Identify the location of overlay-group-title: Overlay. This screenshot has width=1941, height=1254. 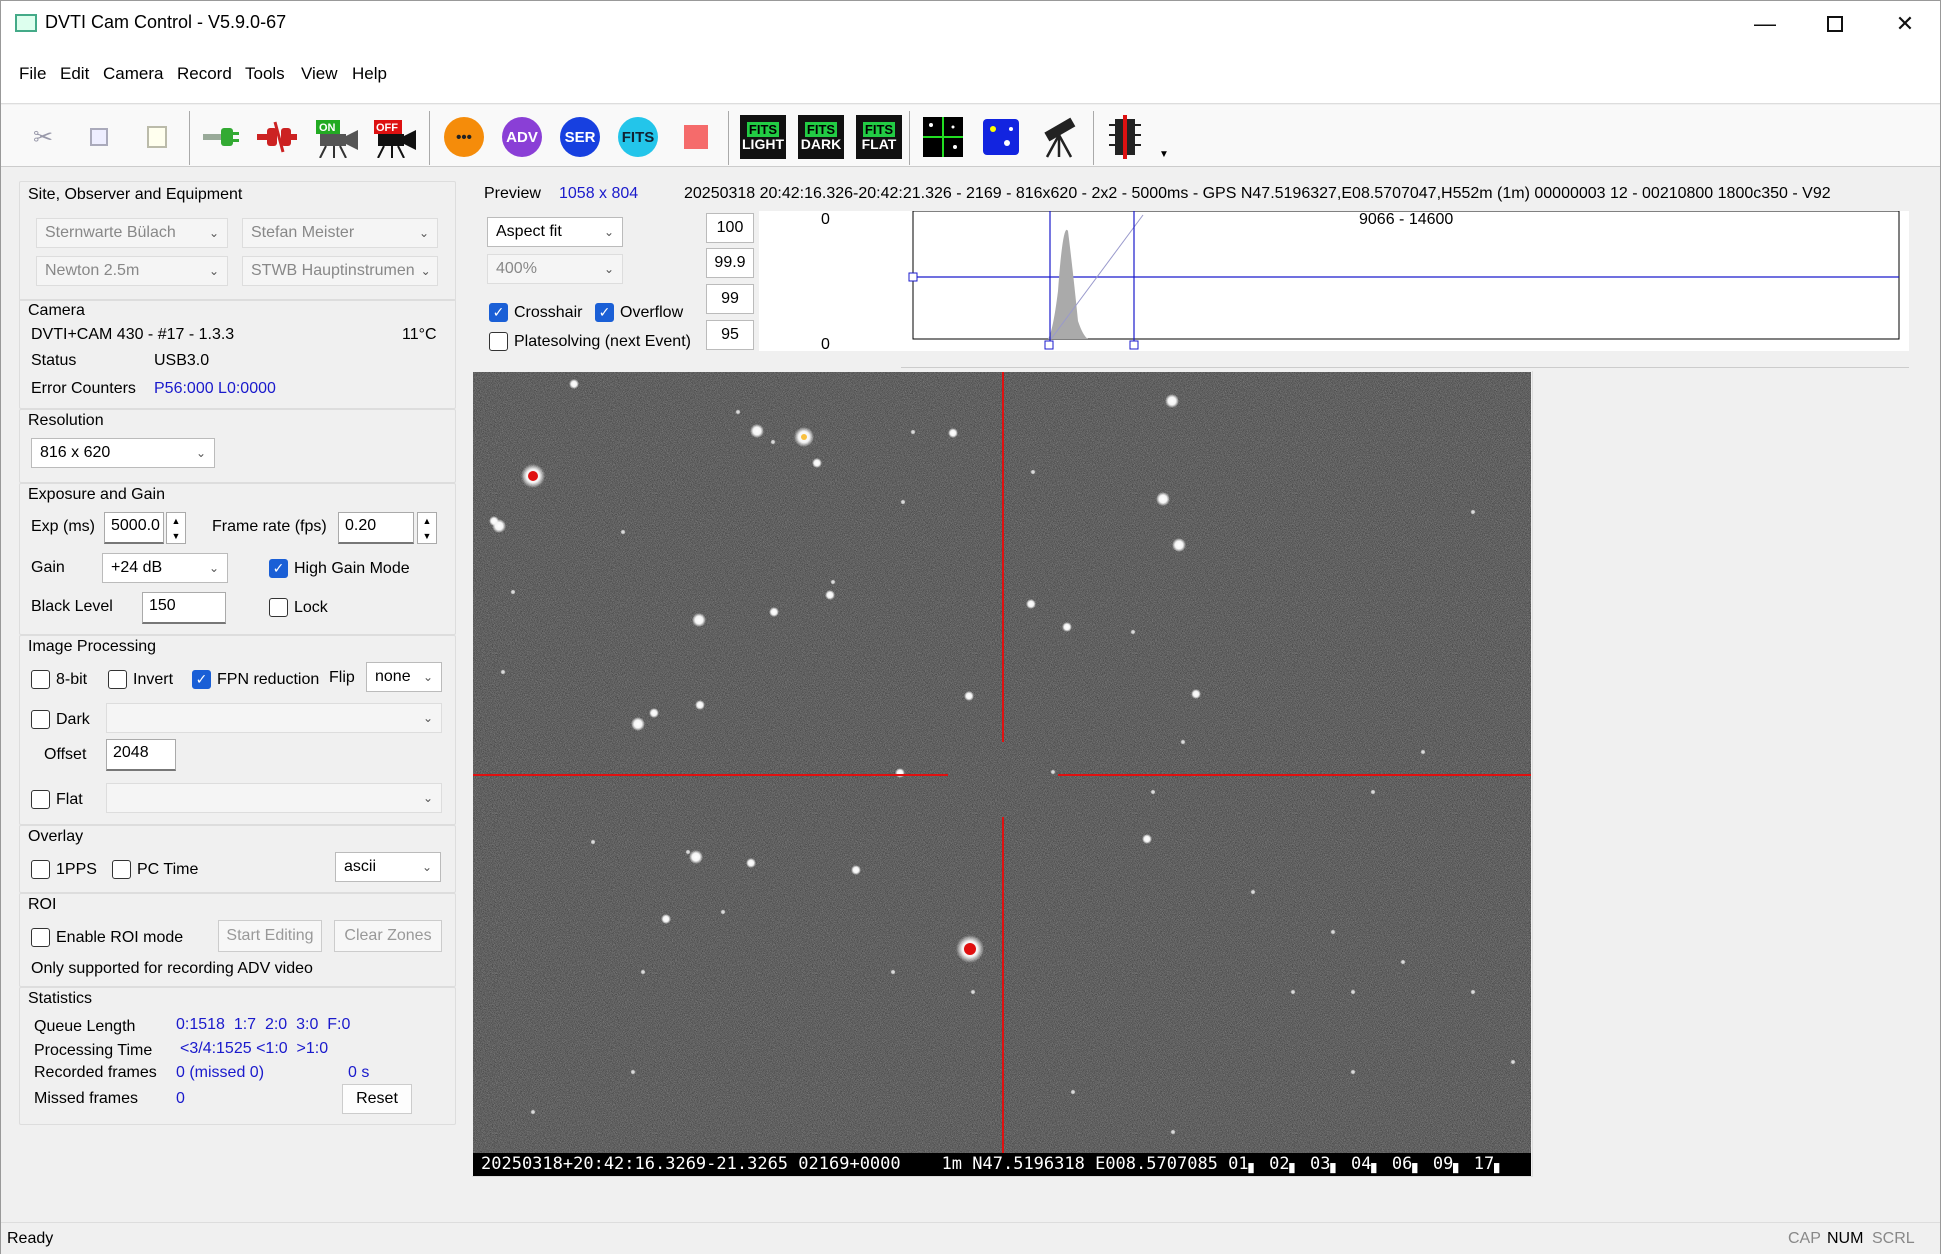
(56, 836).